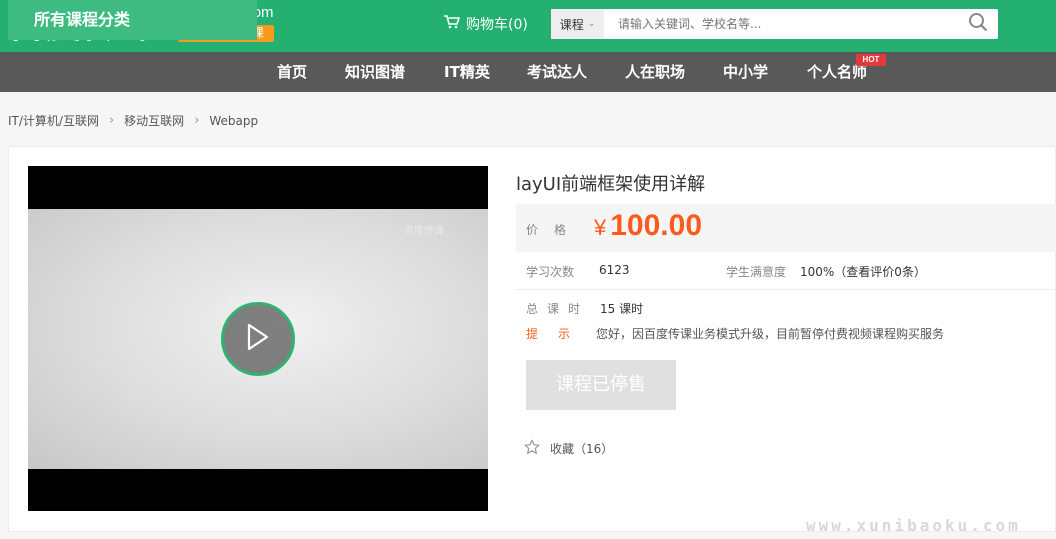 The height and width of the screenshot is (539, 1056). I want to click on search-button, so click(978, 24).